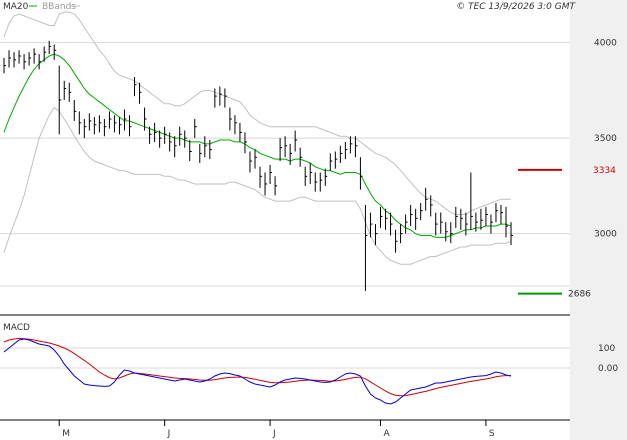  I want to click on macd-tick-label: 0.00, so click(608, 369).